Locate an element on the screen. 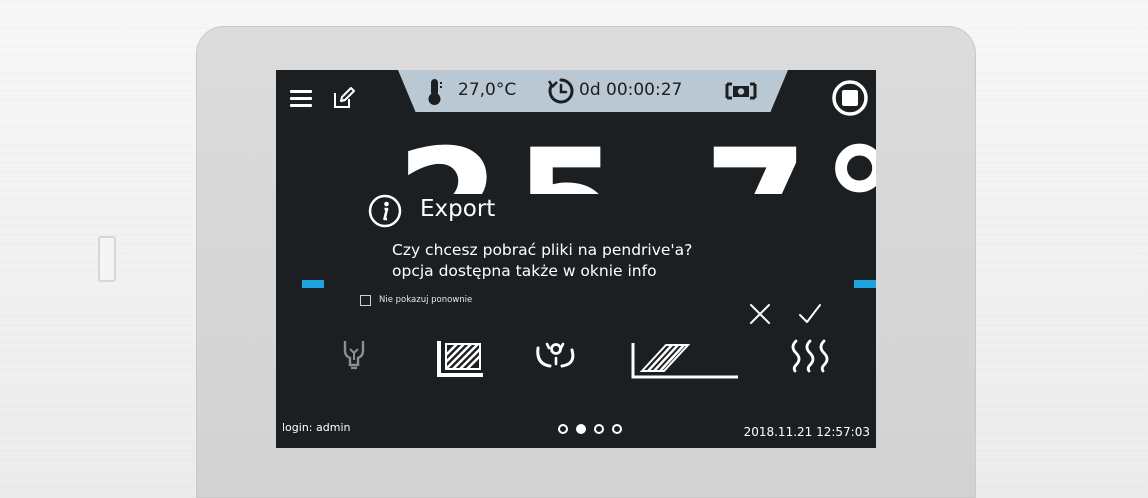 The image size is (1148, 498). check-icon is located at coordinates (810, 313).